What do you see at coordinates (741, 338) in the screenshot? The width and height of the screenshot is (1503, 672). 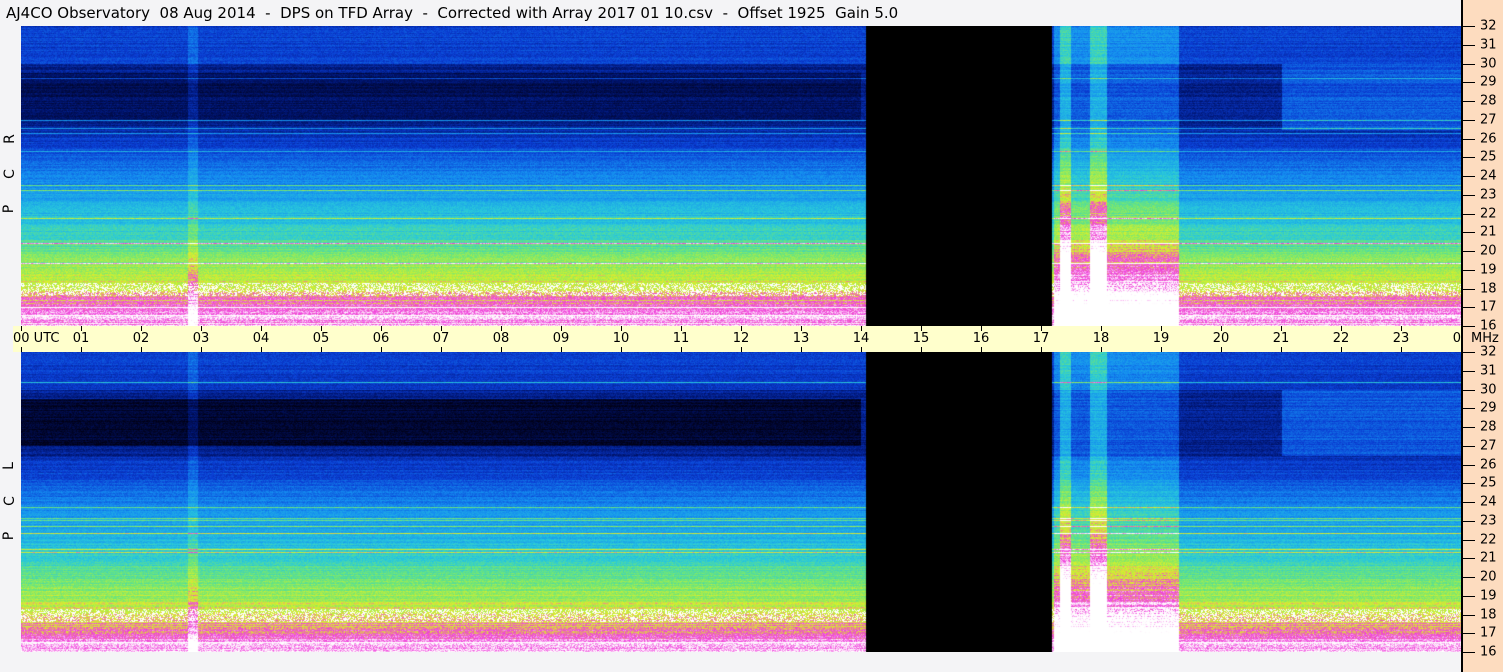 I see `time-label: 12` at bounding box center [741, 338].